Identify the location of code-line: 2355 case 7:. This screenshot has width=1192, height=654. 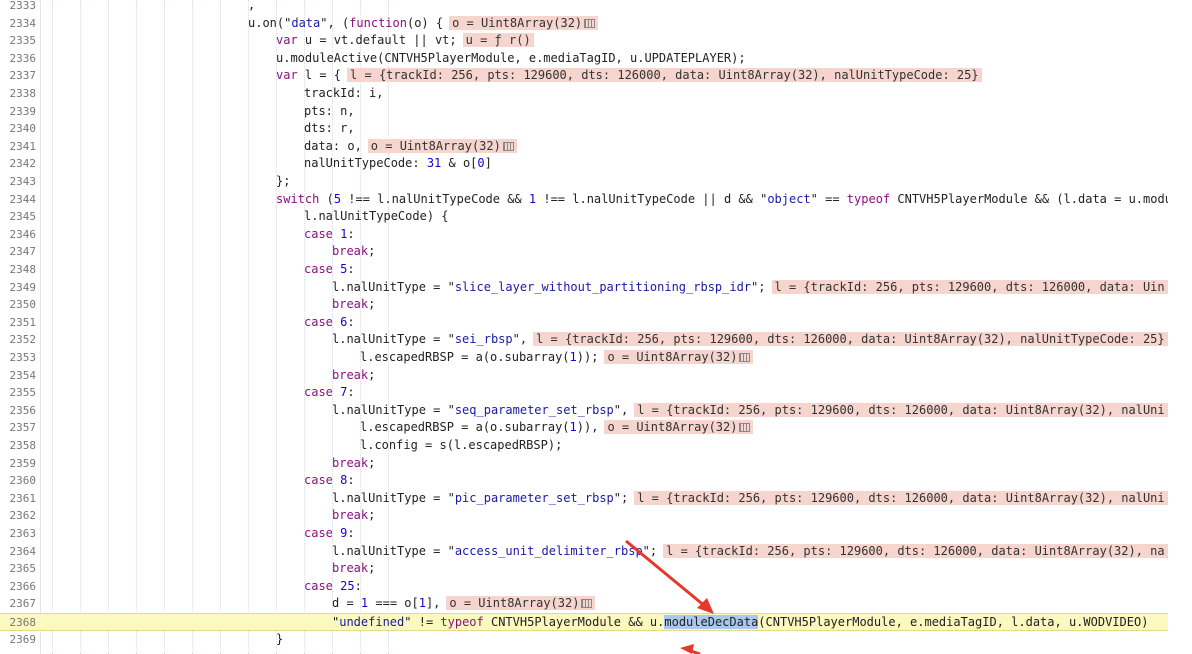
(584, 393).